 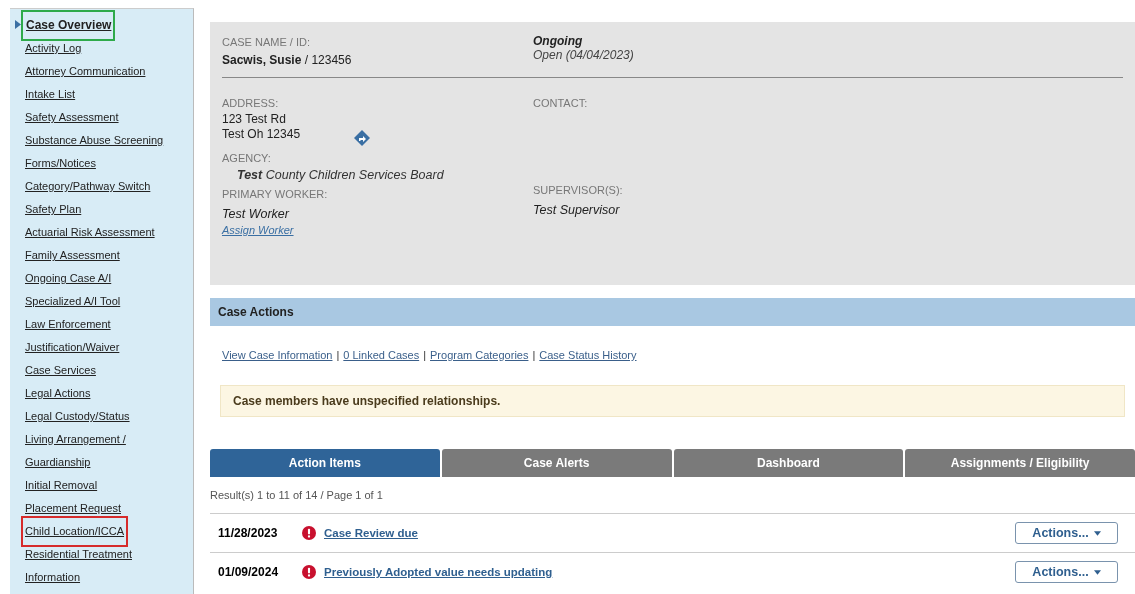 What do you see at coordinates (588, 355) in the screenshot?
I see `case-action-link: Case Status History` at bounding box center [588, 355].